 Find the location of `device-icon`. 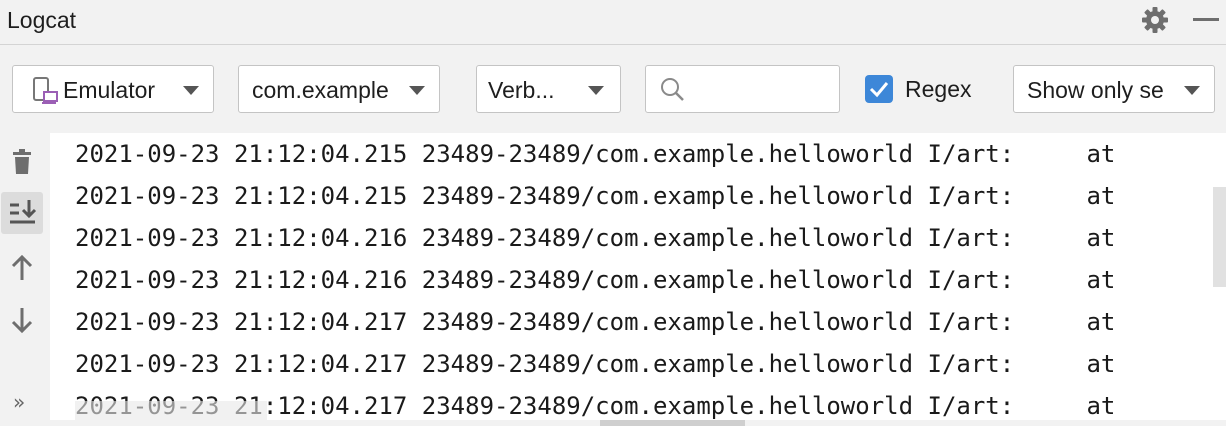

device-icon is located at coordinates (45, 90).